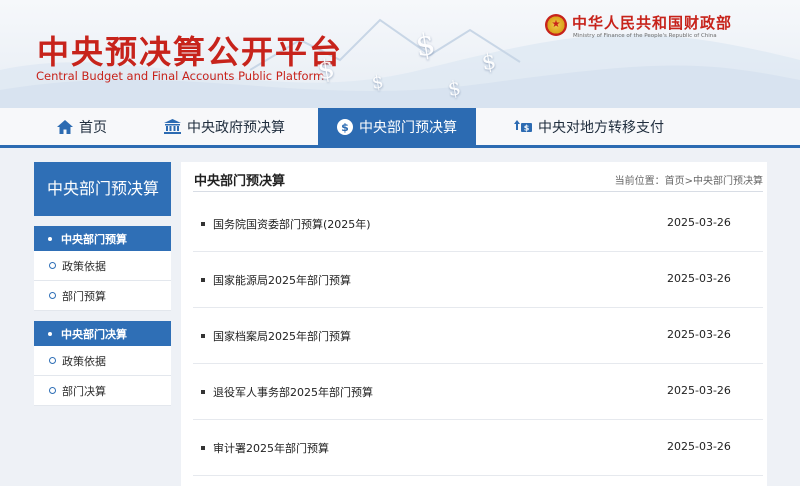 Image resolution: width=800 pixels, height=486 pixels. I want to click on dollar-coin-icon: $, so click(345, 126).